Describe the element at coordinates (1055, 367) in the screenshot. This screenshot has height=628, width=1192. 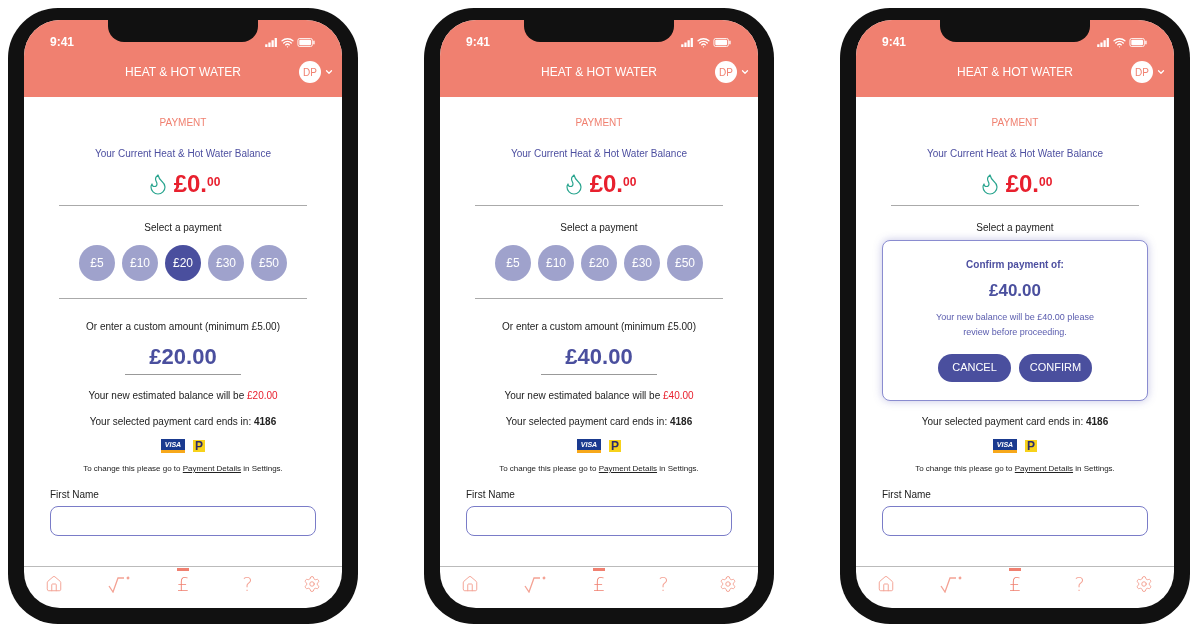
I see `dialog-button: CONFIRM` at that location.